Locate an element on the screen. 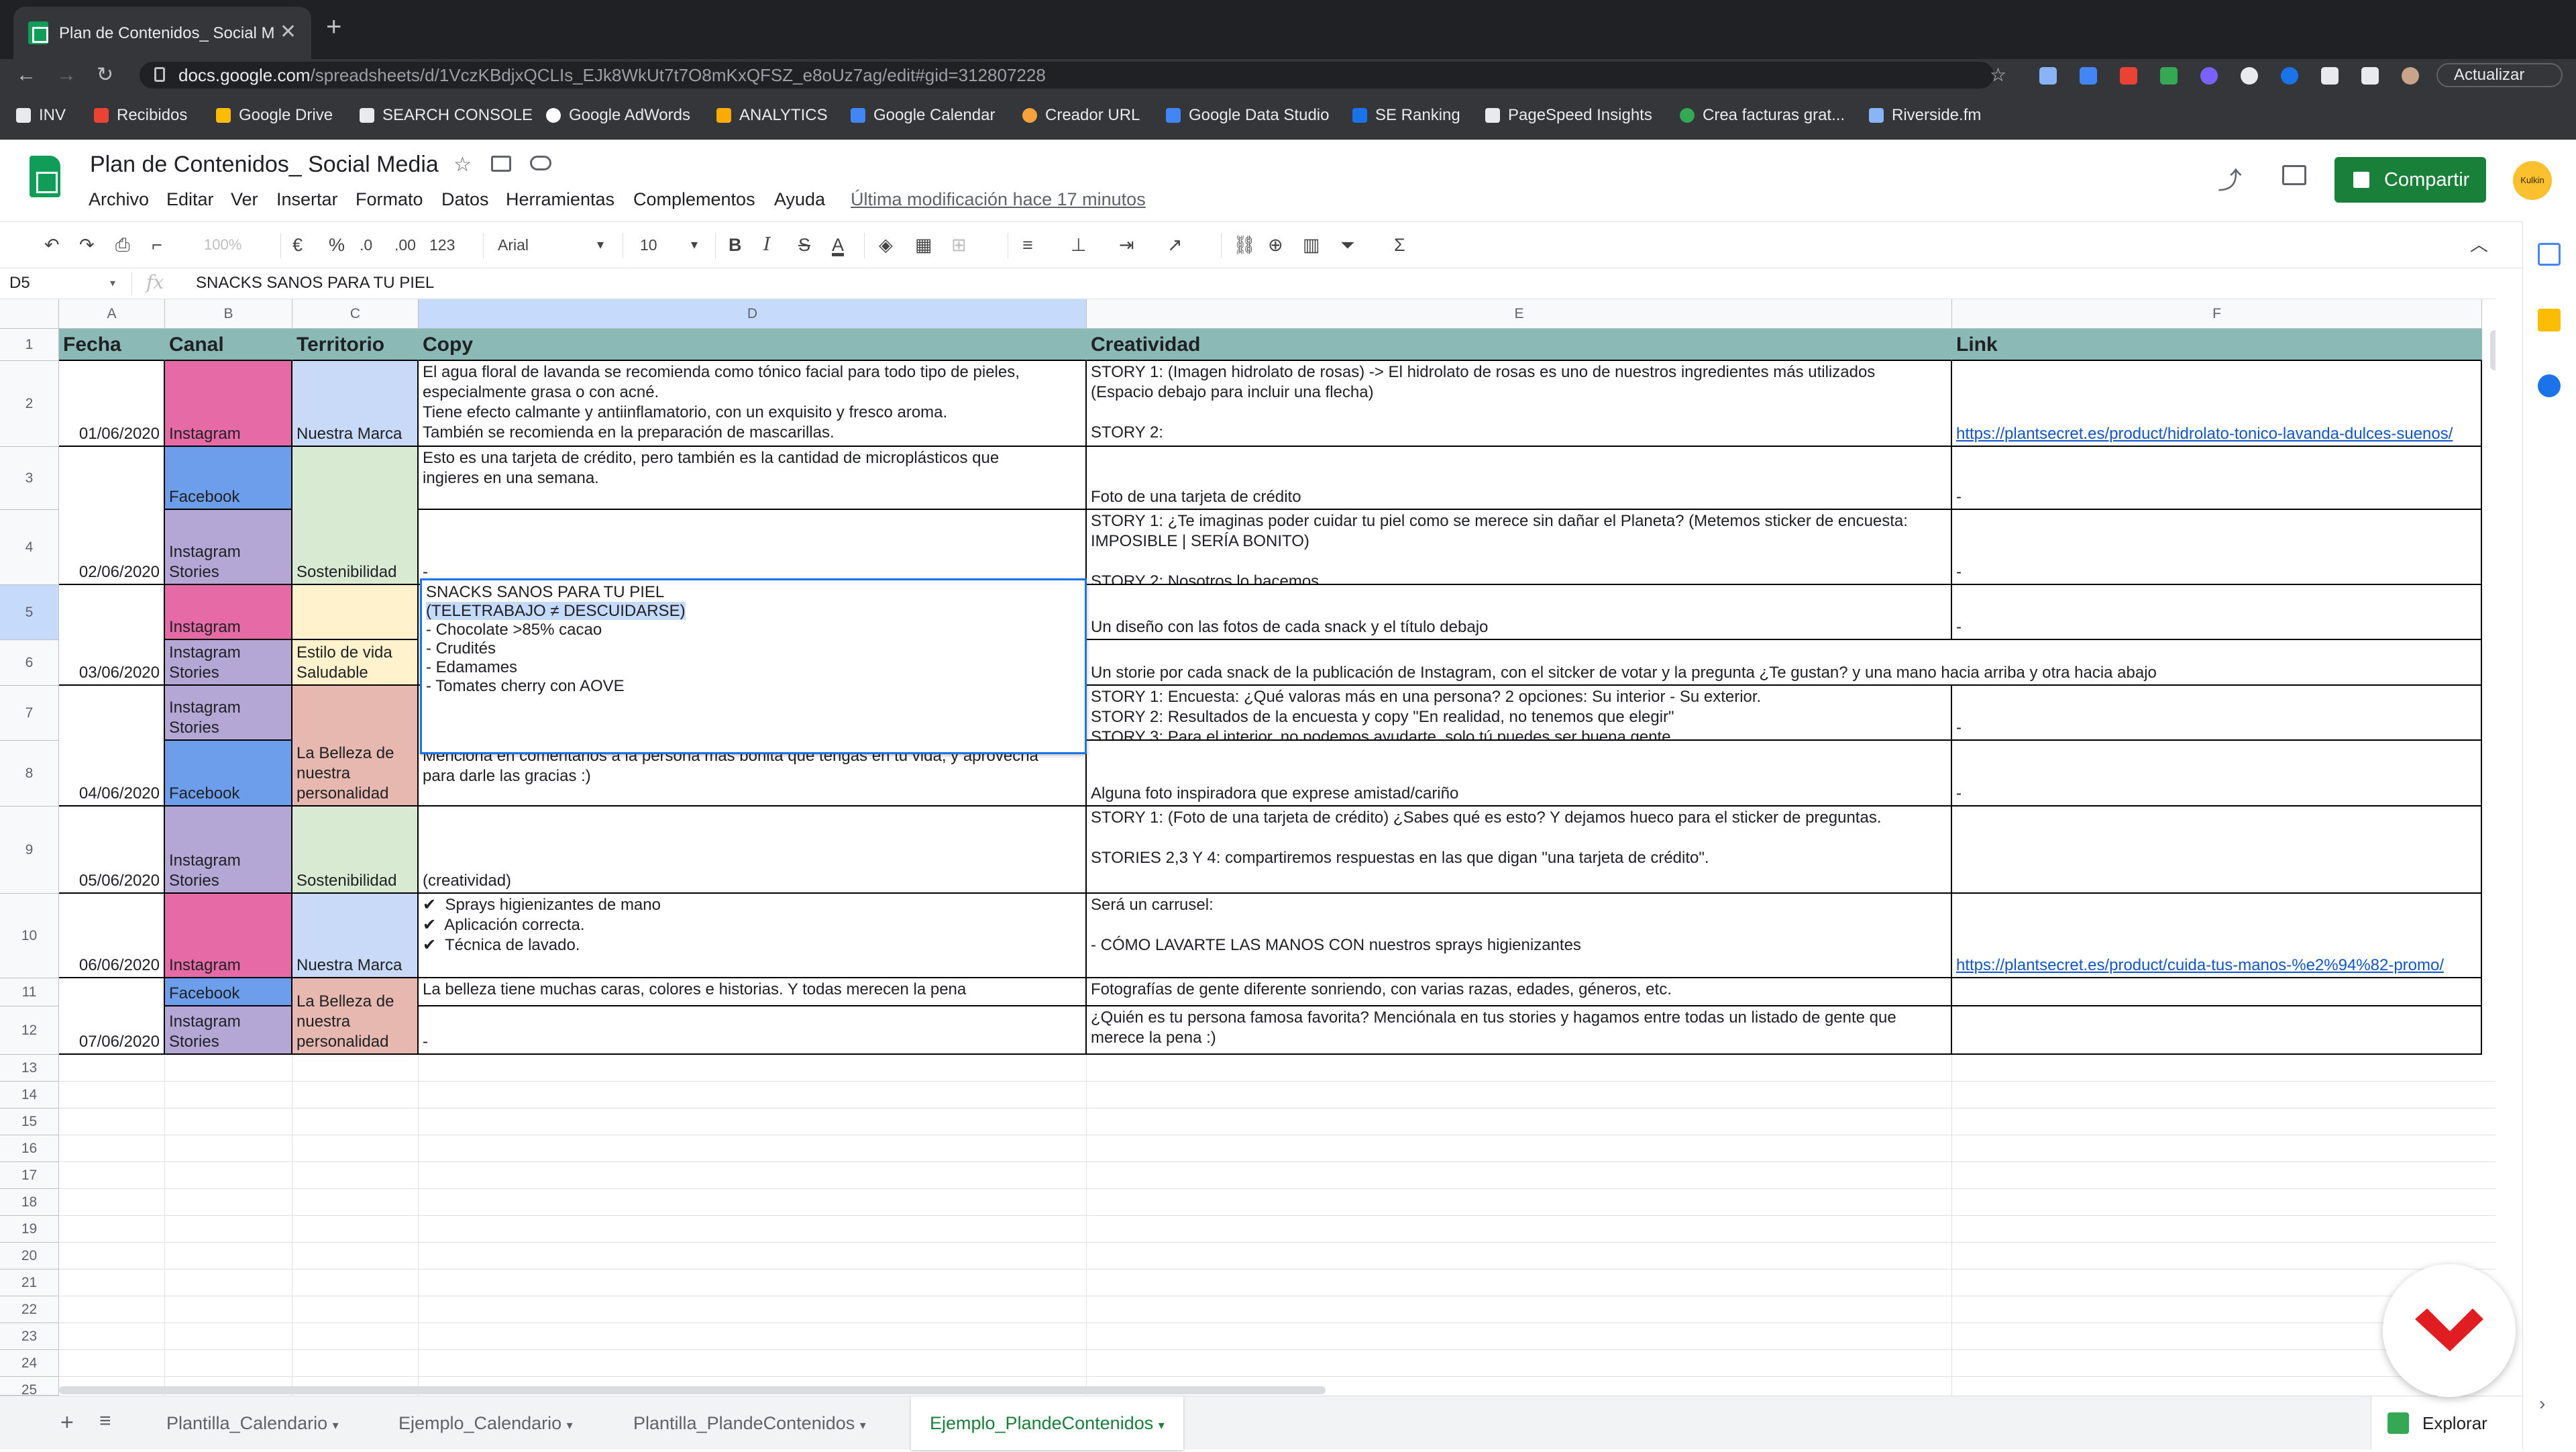 The image size is (2576, 1452). territorio-cell: Estilo de vida Saludable is located at coordinates (355, 663).